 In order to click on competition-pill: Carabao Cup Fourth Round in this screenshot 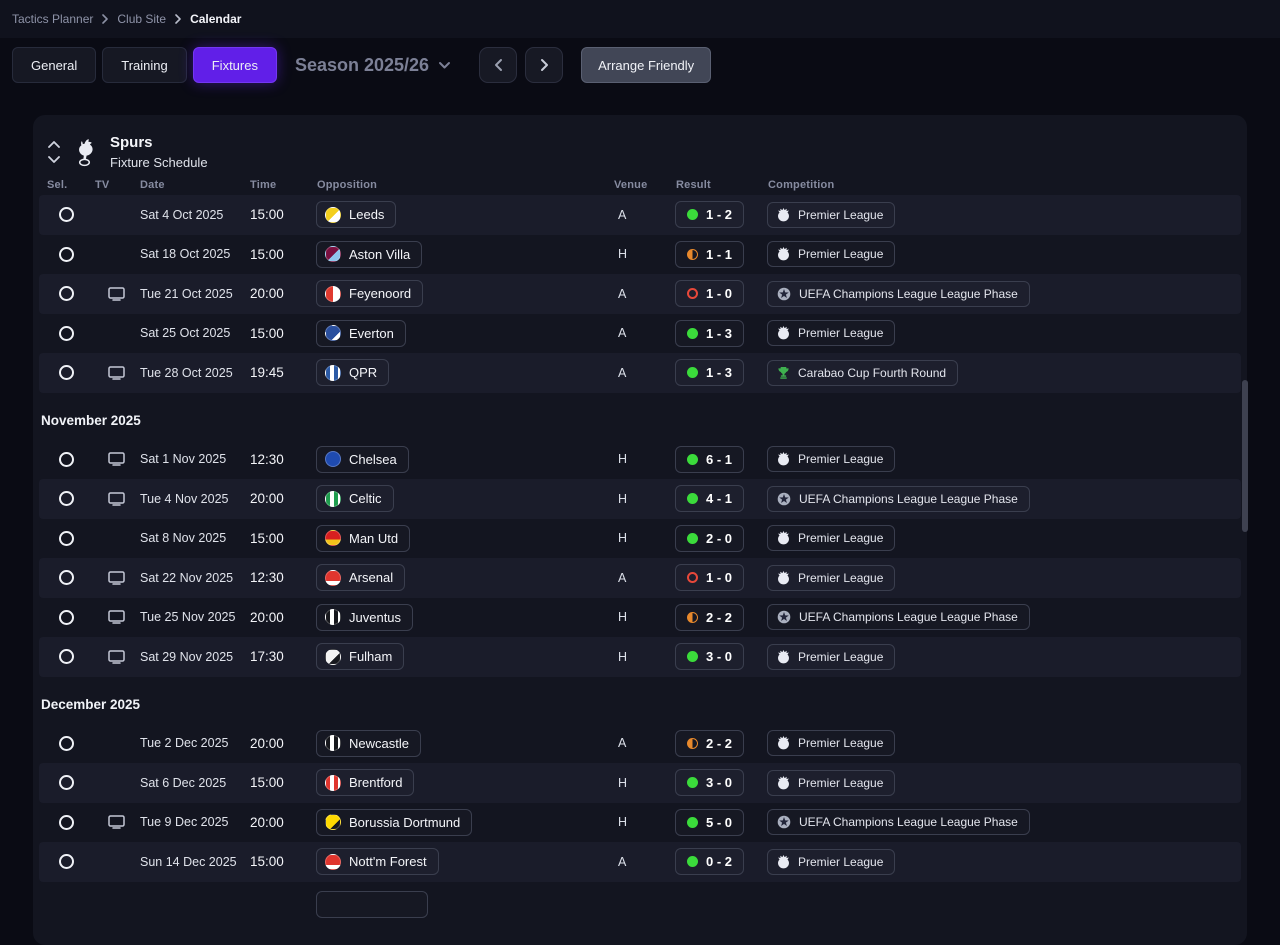, I will do `click(863, 372)`.